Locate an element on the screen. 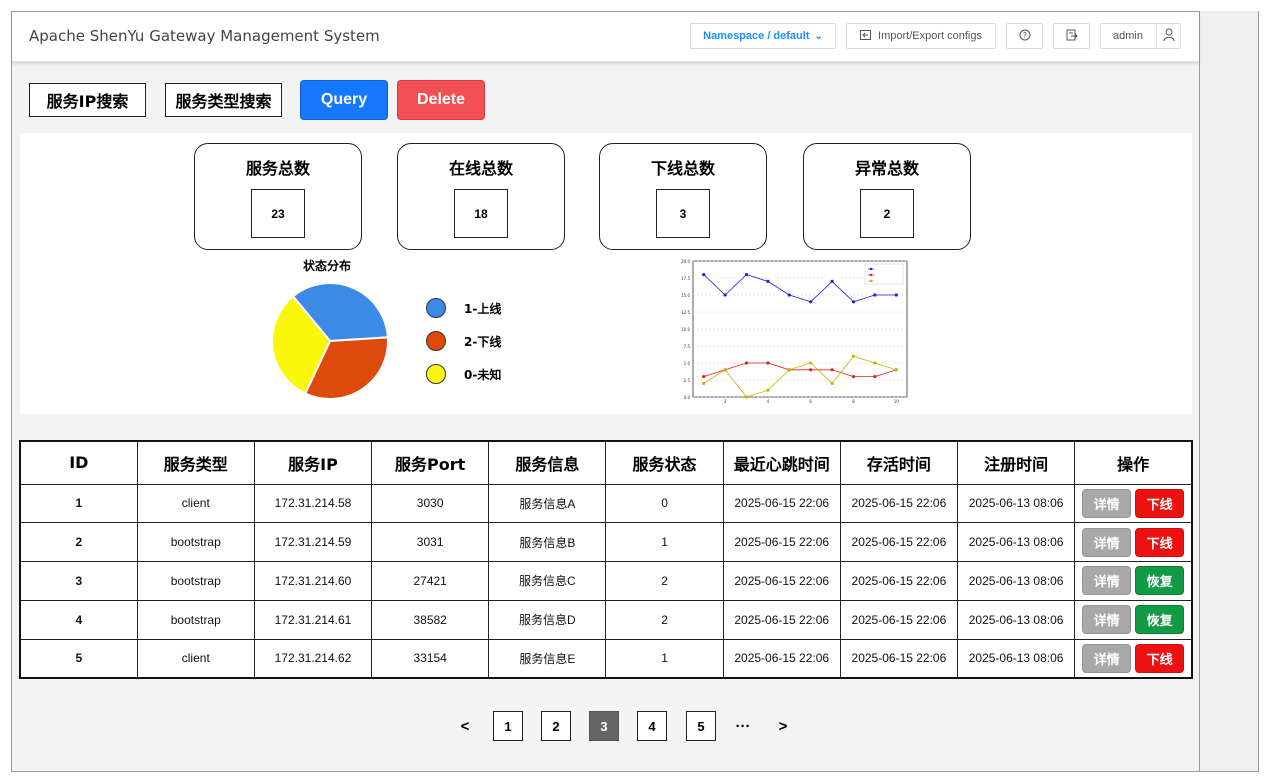  y-tick-label: 7.5 is located at coordinates (687, 346).